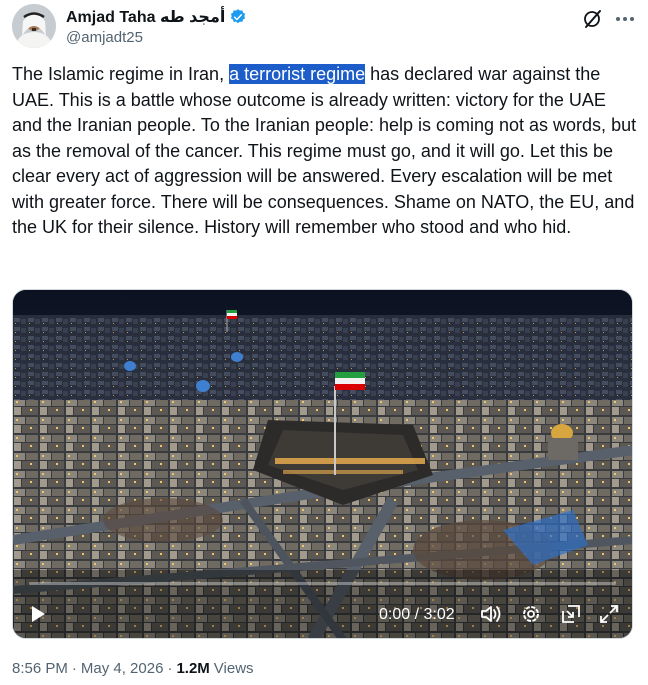 The height and width of the screenshot is (685, 648). I want to click on volume-icon, so click(491, 614).